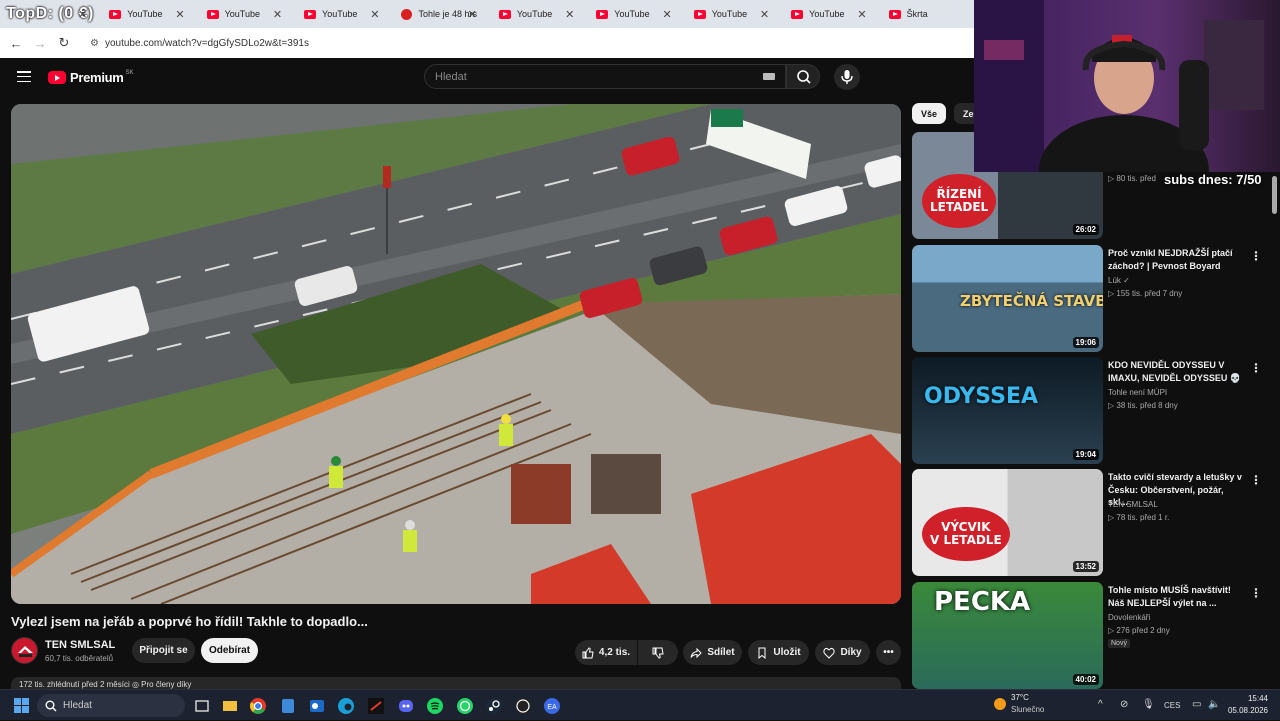 The height and width of the screenshot is (721, 1280). What do you see at coordinates (1000, 704) in the screenshot?
I see `sun-icon` at bounding box center [1000, 704].